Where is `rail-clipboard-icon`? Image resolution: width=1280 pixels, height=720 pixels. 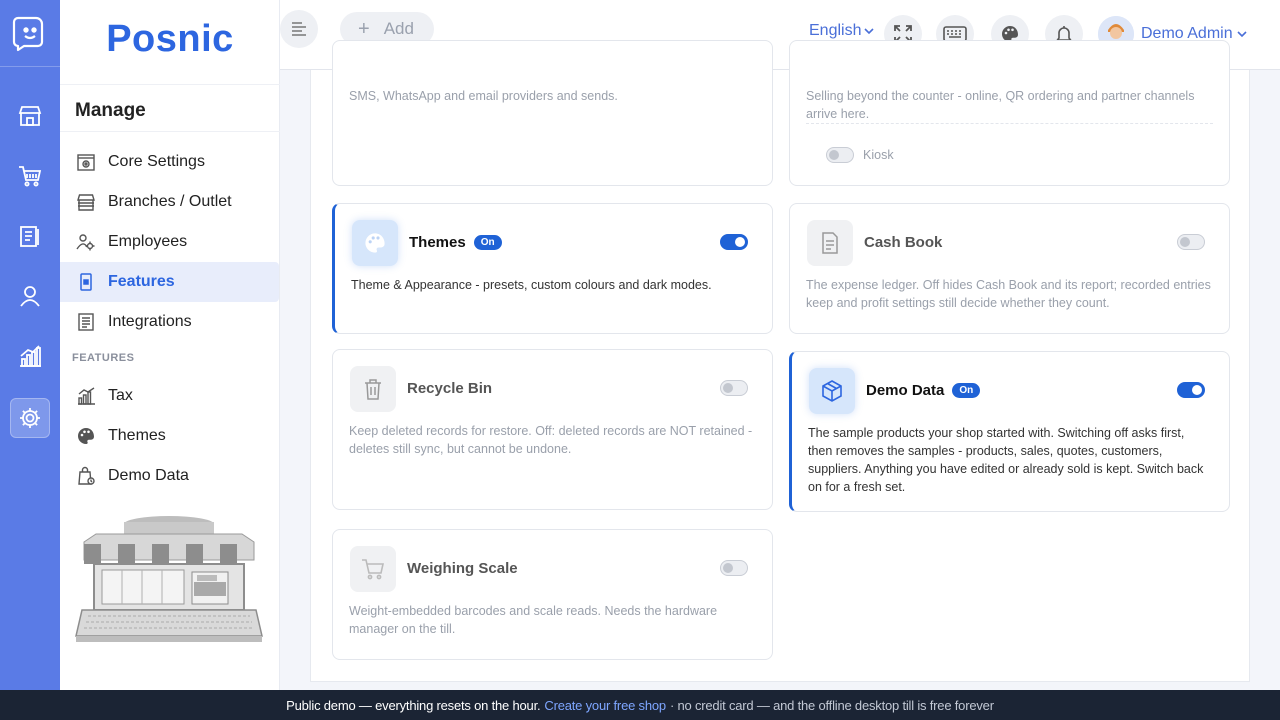 rail-clipboard-icon is located at coordinates (30, 236).